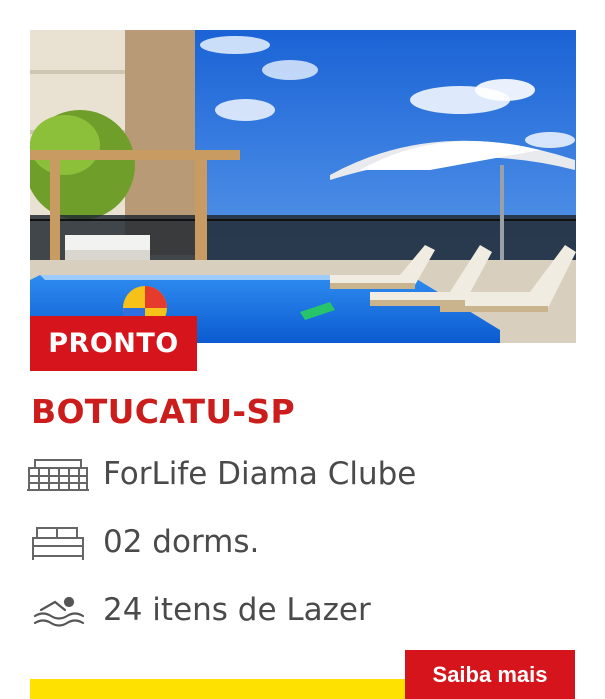 The image size is (605, 699). I want to click on feature-label: 02 dorms., so click(181, 542).